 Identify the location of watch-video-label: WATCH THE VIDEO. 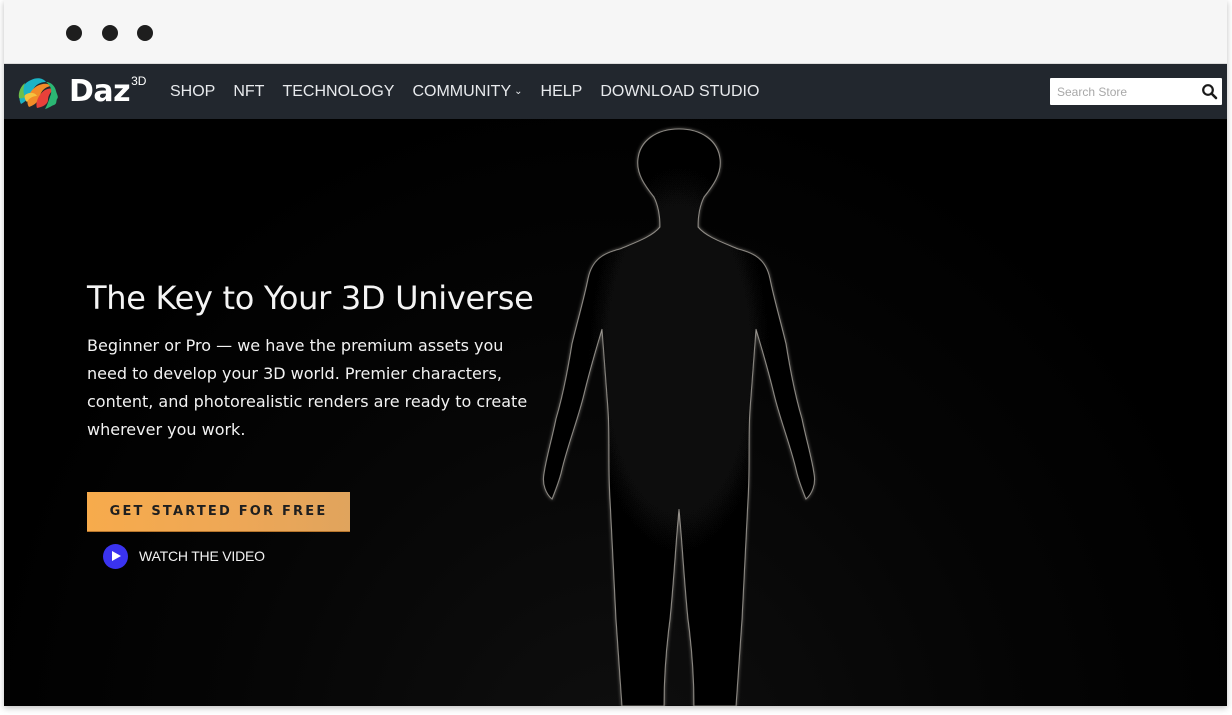
(202, 556).